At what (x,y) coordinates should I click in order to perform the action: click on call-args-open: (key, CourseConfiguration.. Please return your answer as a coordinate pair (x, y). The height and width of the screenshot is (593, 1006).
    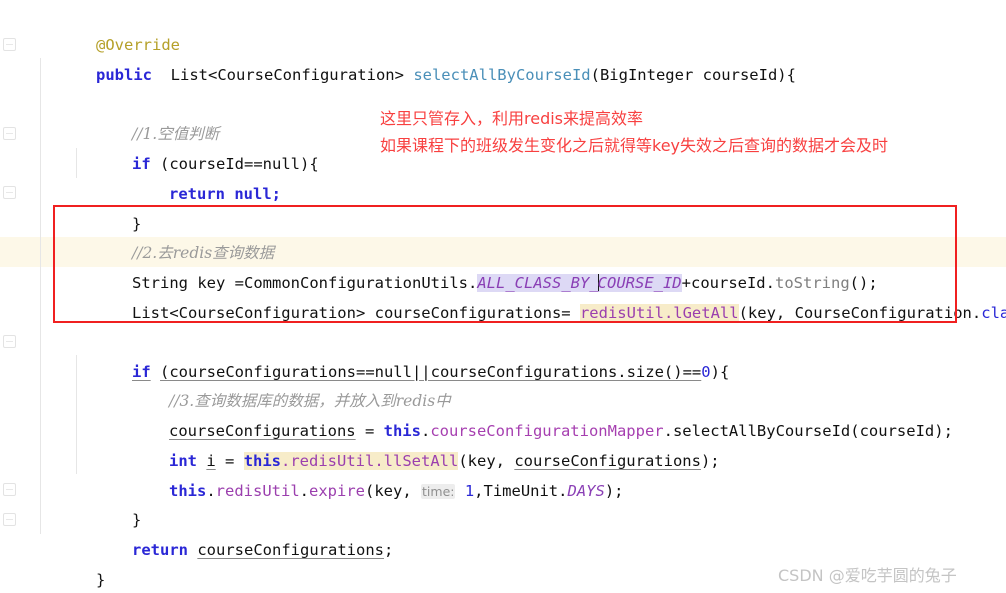
    Looking at the image, I should click on (860, 313).